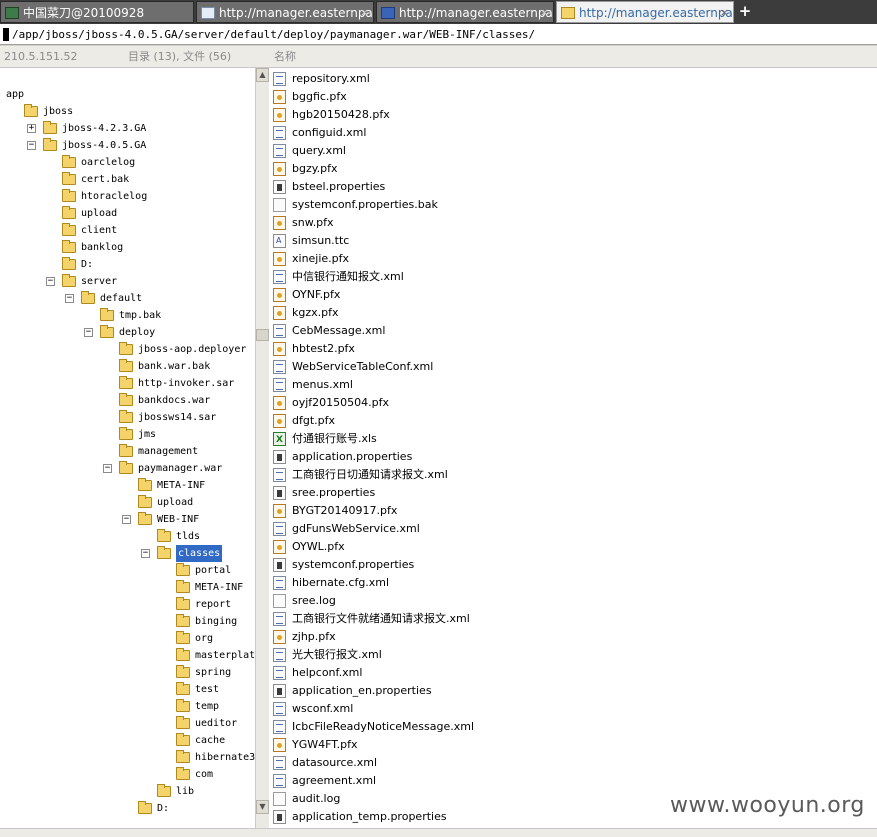 The height and width of the screenshot is (837, 877). Describe the element at coordinates (127, 706) in the screenshot. I see `tree-item: temp` at that location.